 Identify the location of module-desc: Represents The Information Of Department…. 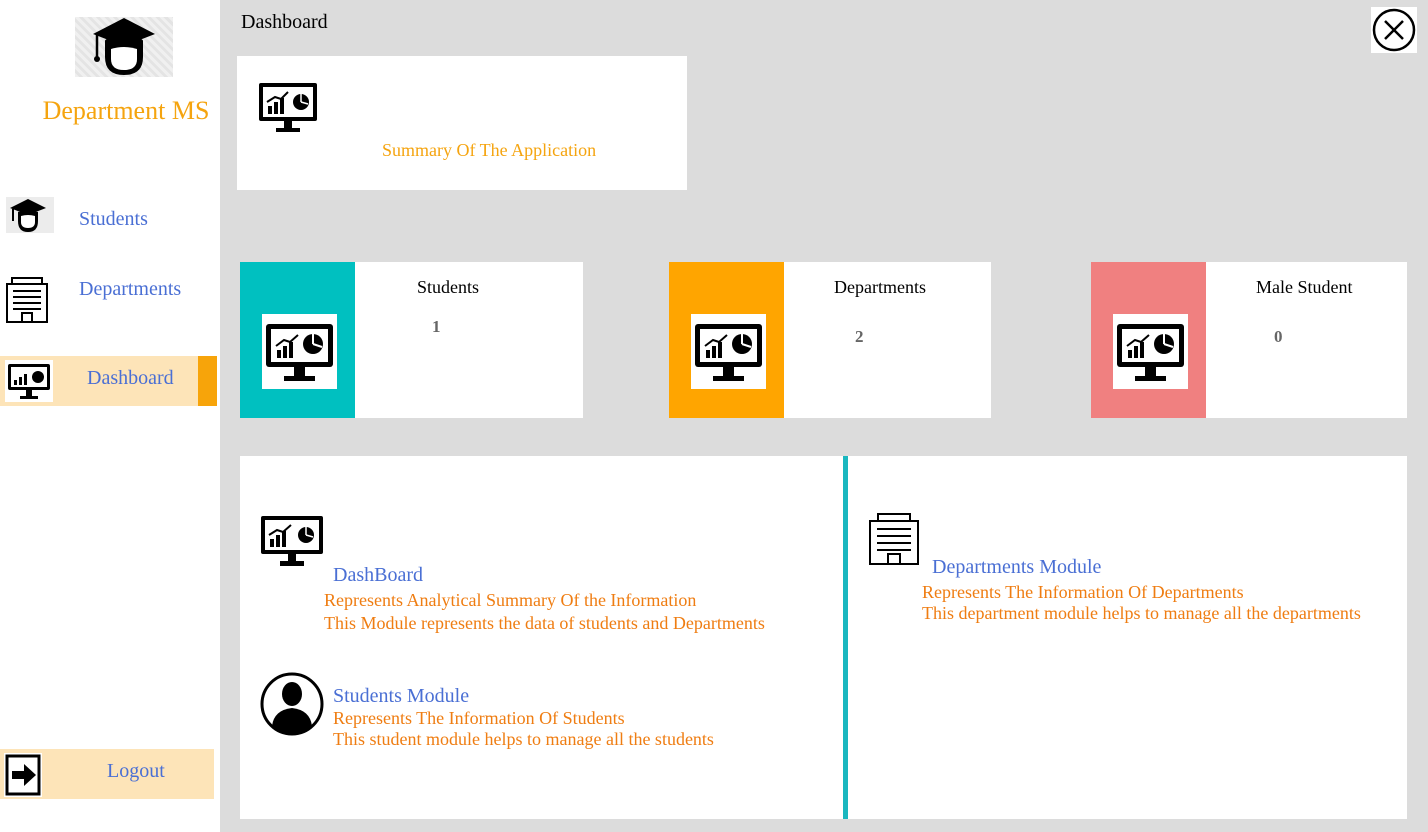
(1083, 592).